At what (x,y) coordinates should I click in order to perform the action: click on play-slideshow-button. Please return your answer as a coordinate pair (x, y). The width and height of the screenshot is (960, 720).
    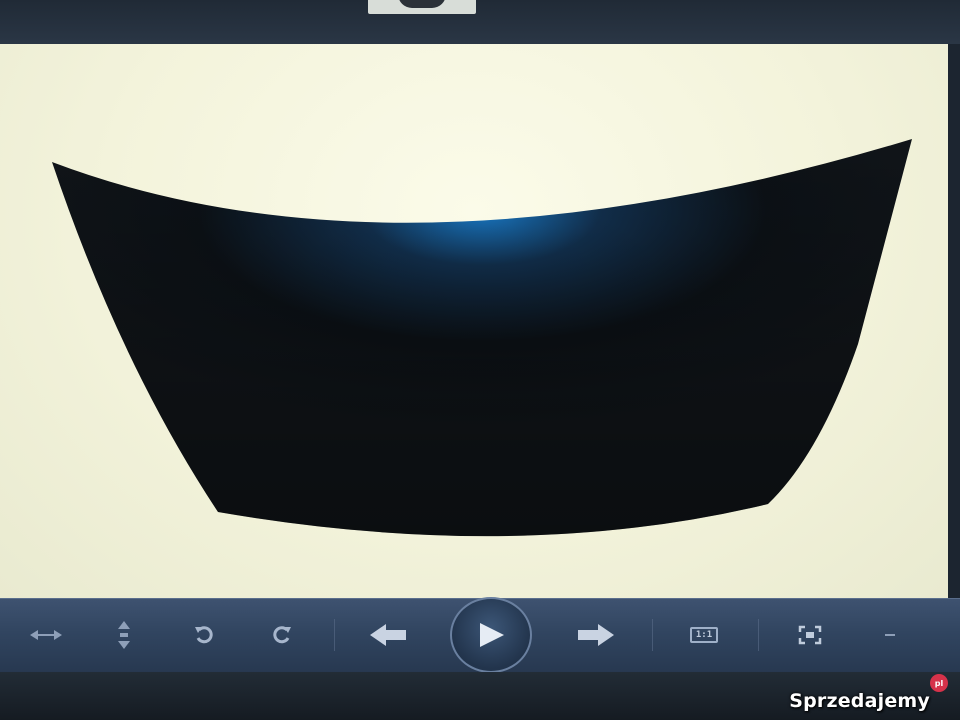
    Looking at the image, I should click on (491, 635).